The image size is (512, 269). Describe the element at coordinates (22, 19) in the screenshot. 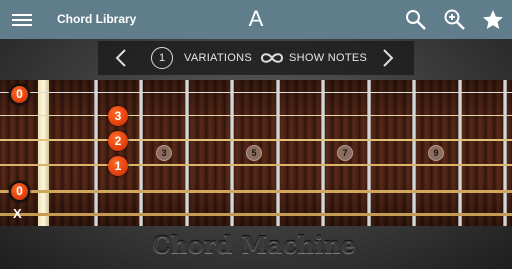

I see `menu-icon` at that location.